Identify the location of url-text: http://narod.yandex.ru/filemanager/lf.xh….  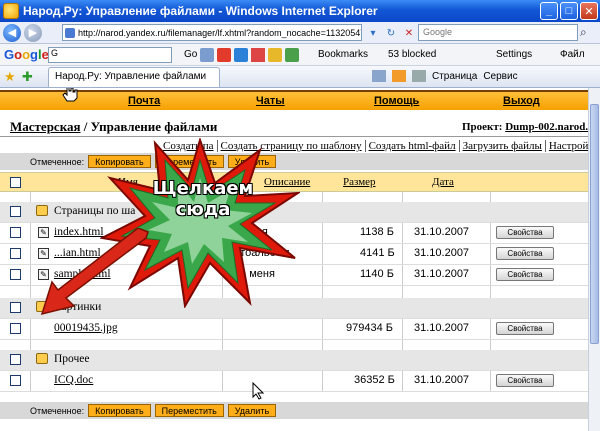
(220, 32).